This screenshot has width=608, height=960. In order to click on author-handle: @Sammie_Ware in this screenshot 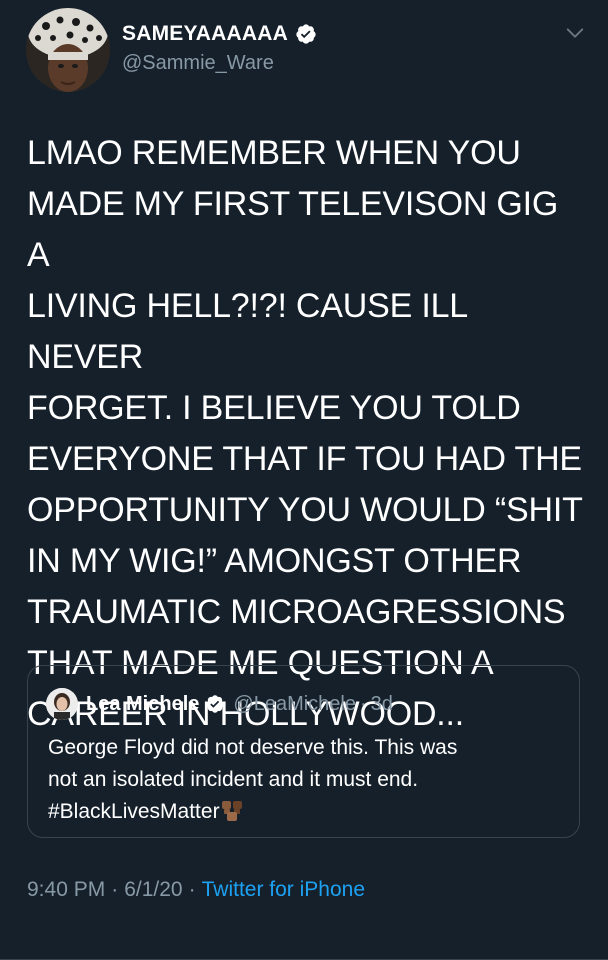, I will do `click(198, 63)`.